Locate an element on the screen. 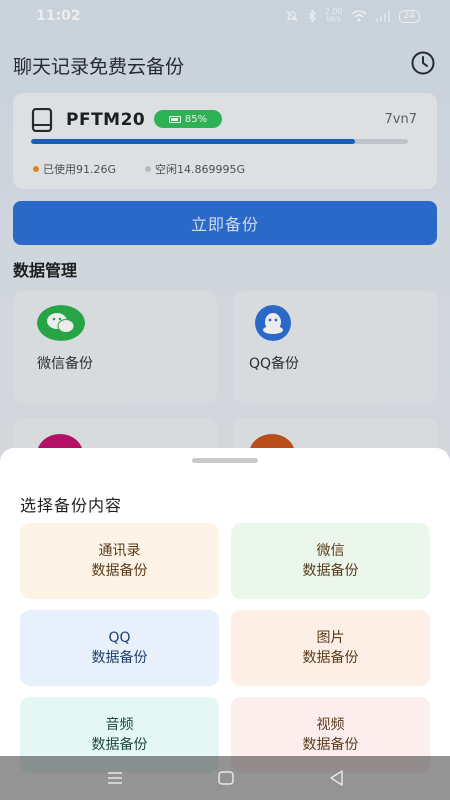  menu-icon is located at coordinates (115, 778).